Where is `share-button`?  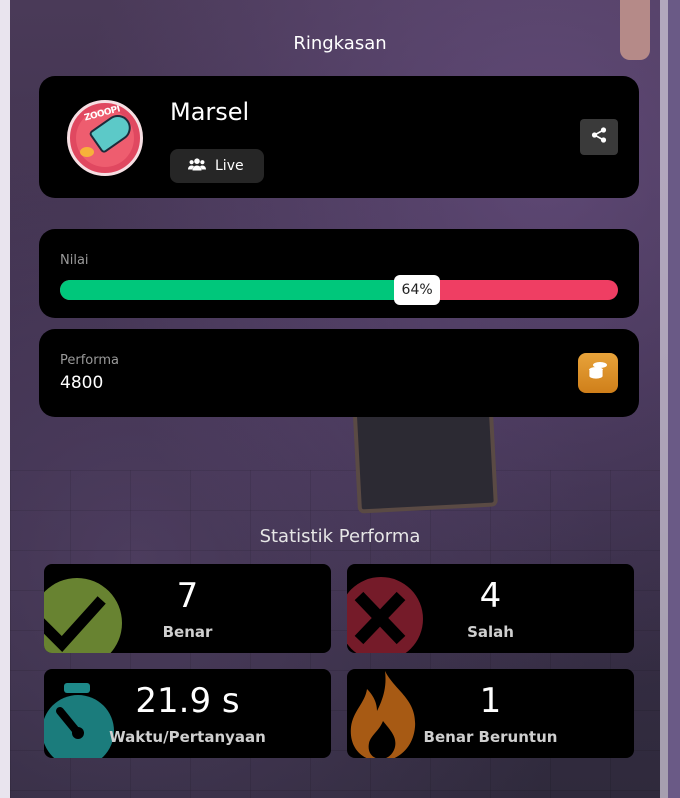 share-button is located at coordinates (599, 137).